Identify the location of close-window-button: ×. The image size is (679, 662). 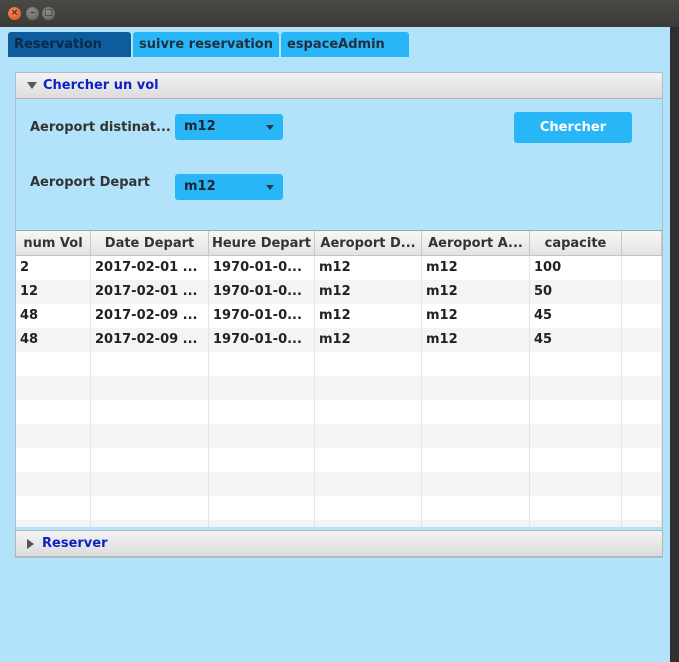
(14, 13).